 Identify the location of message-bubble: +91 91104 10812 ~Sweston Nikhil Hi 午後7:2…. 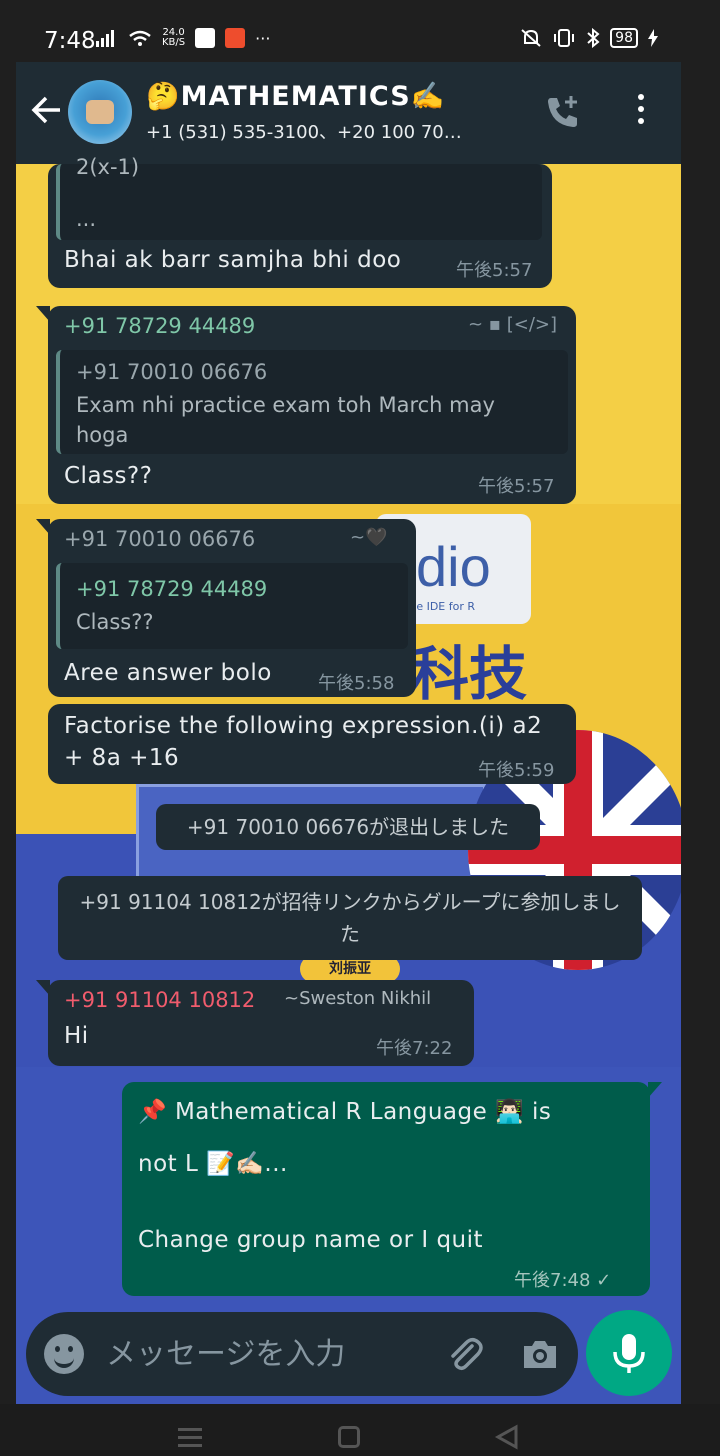
(255, 1023).